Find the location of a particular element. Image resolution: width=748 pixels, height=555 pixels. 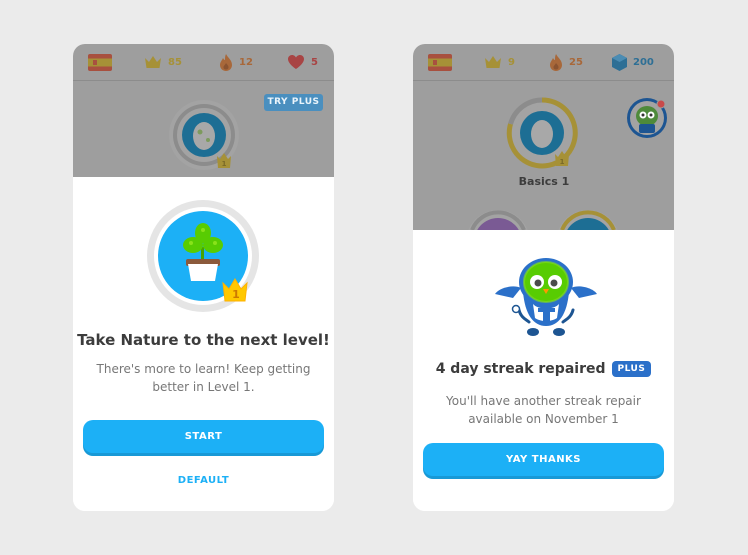

avatar-owl-icon is located at coordinates (647, 118).